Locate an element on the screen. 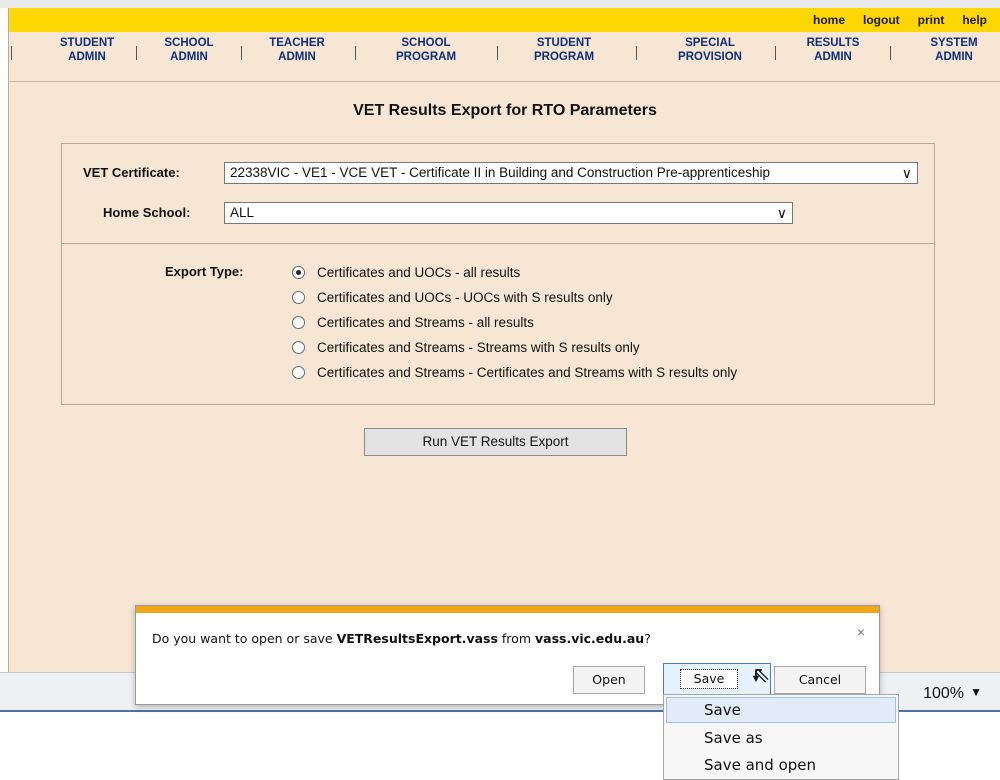 This screenshot has width=1000, height=780. nav-student-program: STUDENT PROGRAM is located at coordinates (564, 50).